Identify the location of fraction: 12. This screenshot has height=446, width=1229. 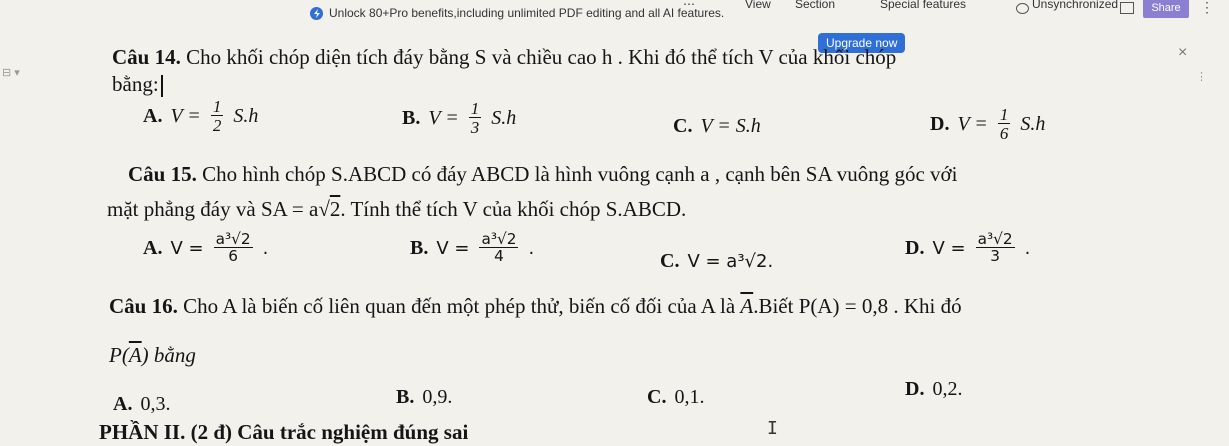
(217, 116).